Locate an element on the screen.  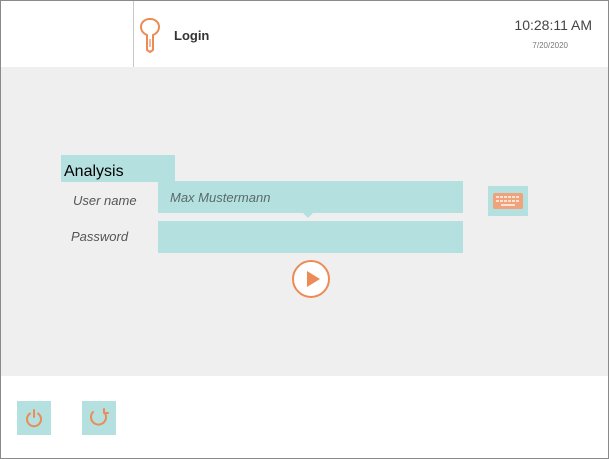
refresh-button is located at coordinates (99, 418).